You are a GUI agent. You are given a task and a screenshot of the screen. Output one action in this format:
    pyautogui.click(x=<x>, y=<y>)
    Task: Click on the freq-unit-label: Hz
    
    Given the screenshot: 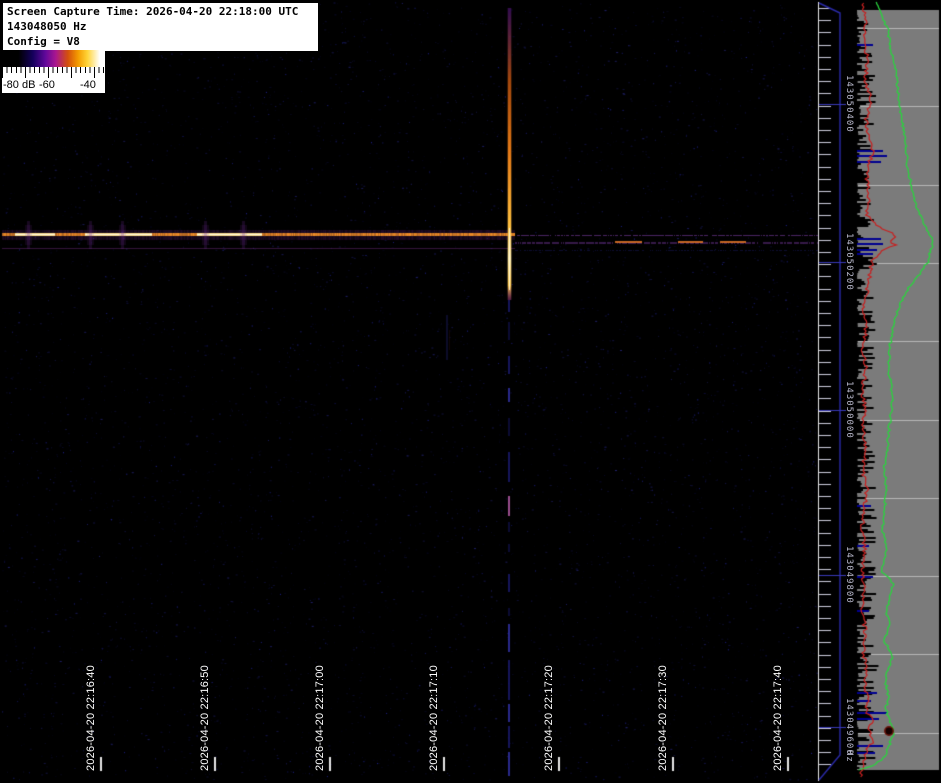 What is the action you would take?
    pyautogui.click(x=849, y=756)
    